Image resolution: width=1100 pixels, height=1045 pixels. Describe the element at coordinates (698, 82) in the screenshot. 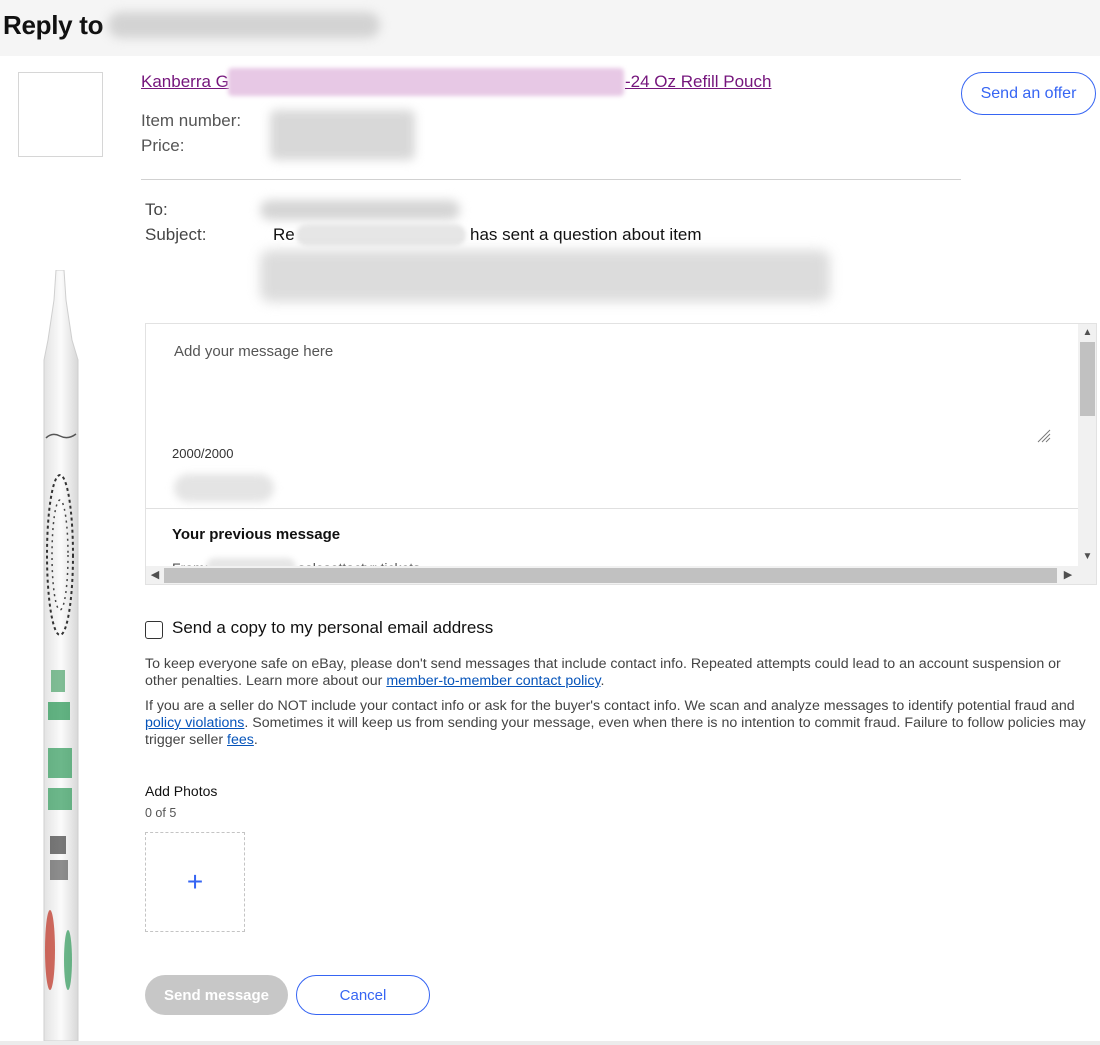

I see `item-title-link-end: -24 Oz Refill Pouch` at that location.